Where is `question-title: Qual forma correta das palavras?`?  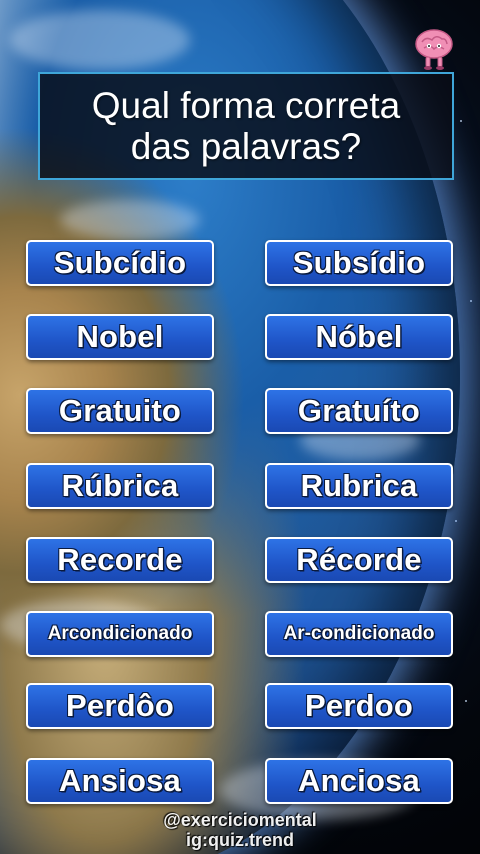 question-title: Qual forma correta das palavras? is located at coordinates (246, 126).